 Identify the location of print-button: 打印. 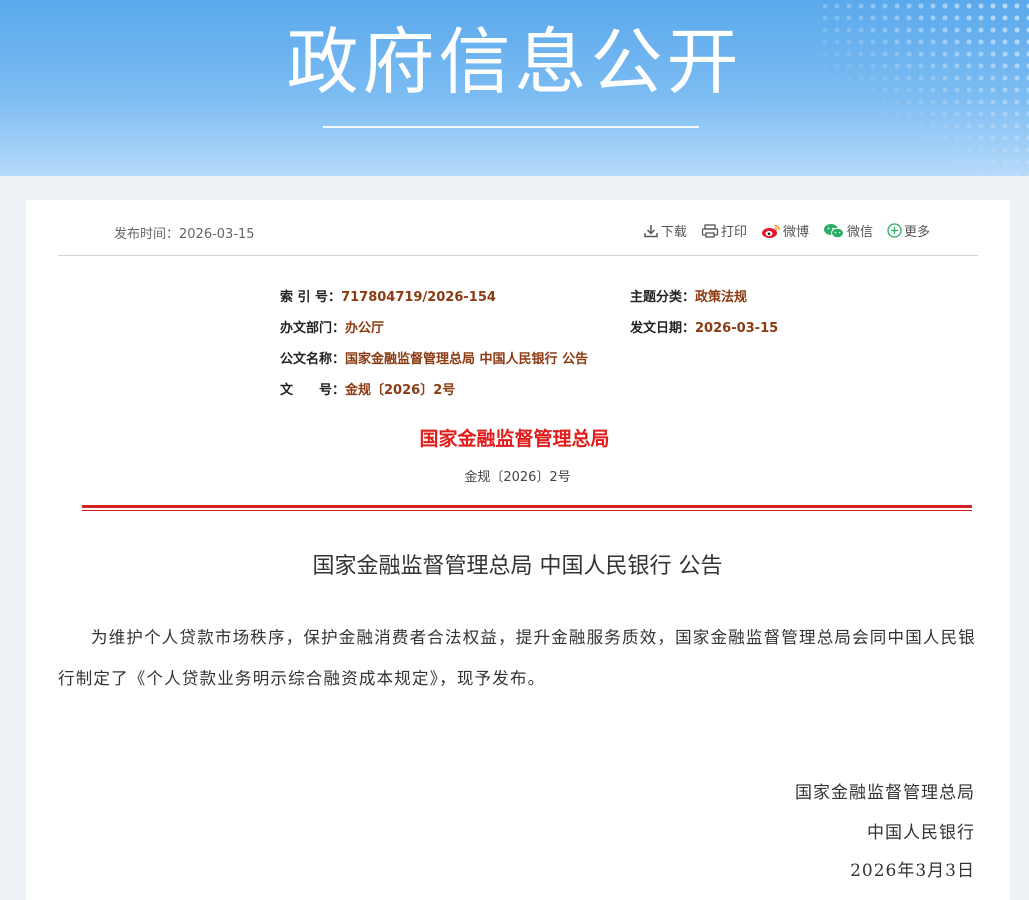
(724, 230).